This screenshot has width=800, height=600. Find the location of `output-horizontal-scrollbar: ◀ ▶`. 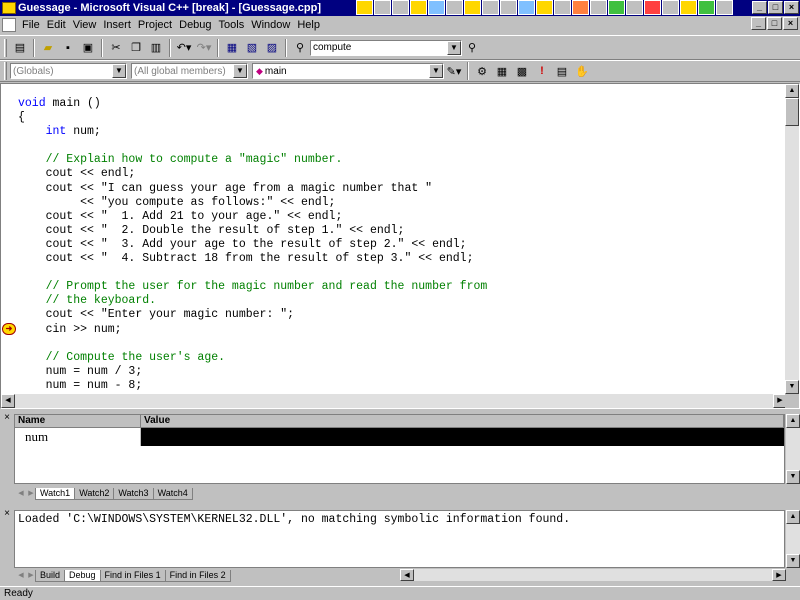

output-horizontal-scrollbar: ◀ ▶ is located at coordinates (593, 575).